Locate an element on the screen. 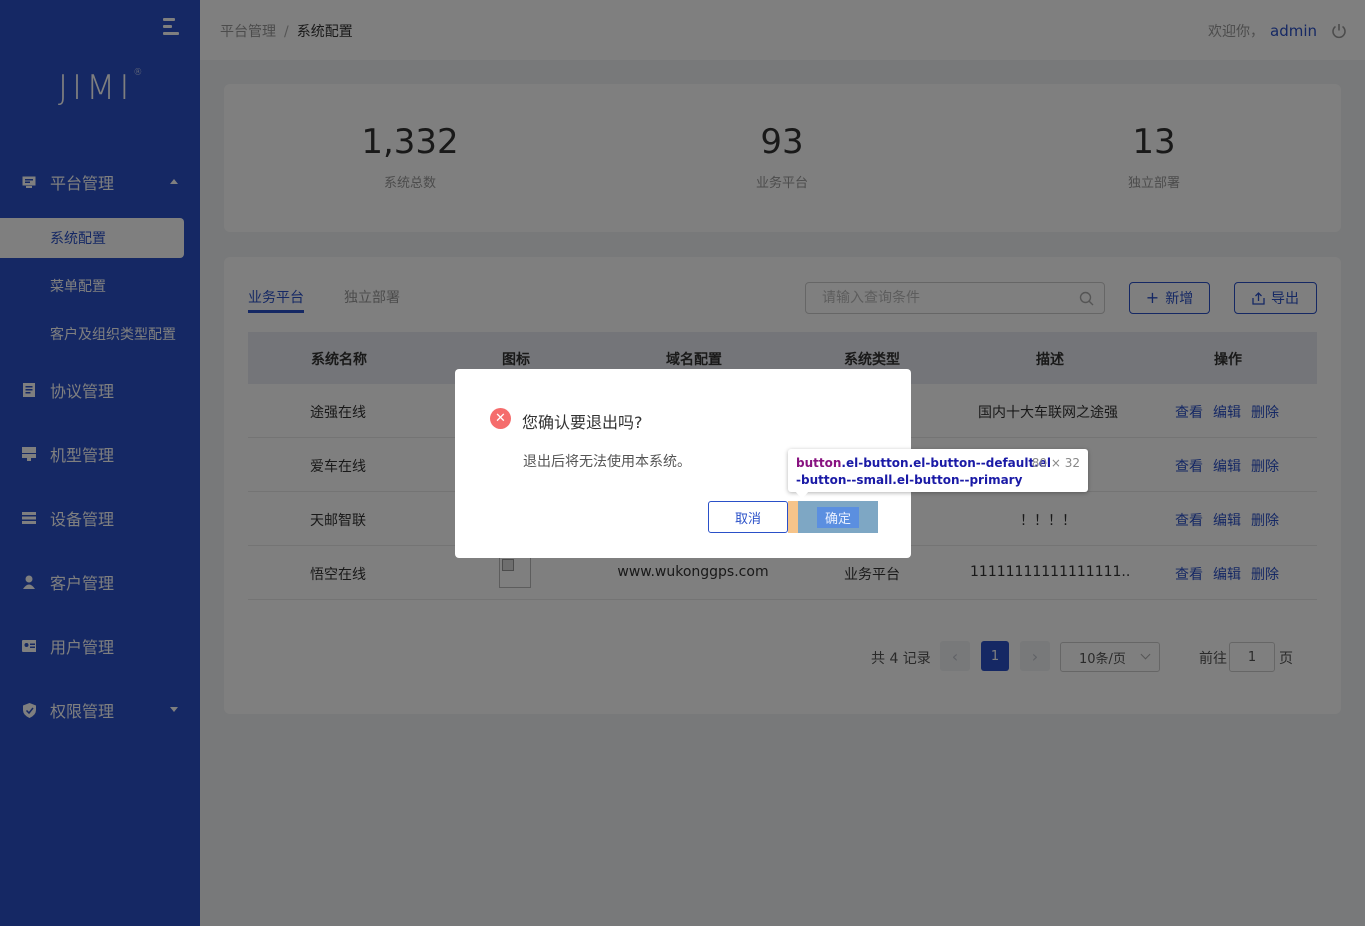  dialog-title: 您确认要退出吗? is located at coordinates (582, 422).